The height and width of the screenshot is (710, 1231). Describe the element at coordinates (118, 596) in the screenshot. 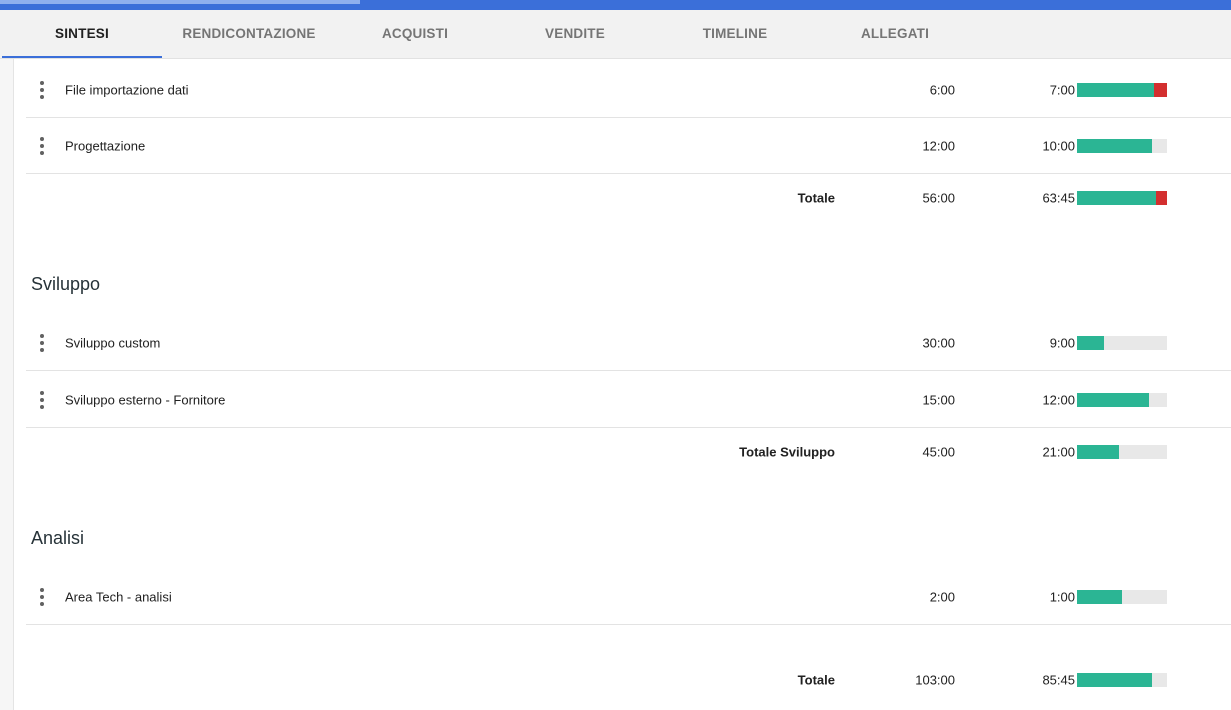

I see `activity-label: Area Tech - analisi` at that location.